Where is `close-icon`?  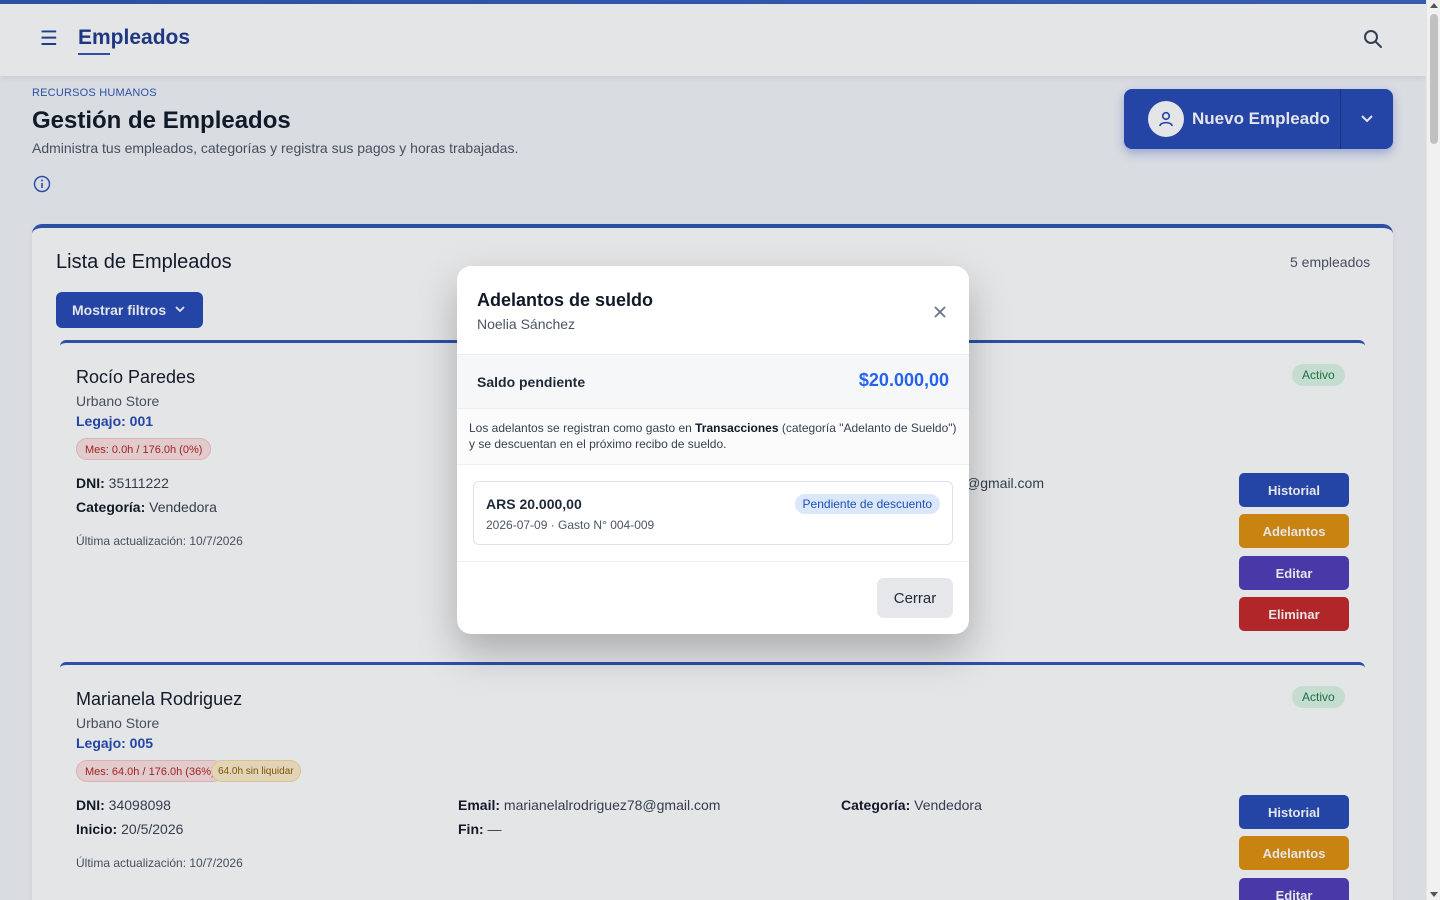 close-icon is located at coordinates (940, 312).